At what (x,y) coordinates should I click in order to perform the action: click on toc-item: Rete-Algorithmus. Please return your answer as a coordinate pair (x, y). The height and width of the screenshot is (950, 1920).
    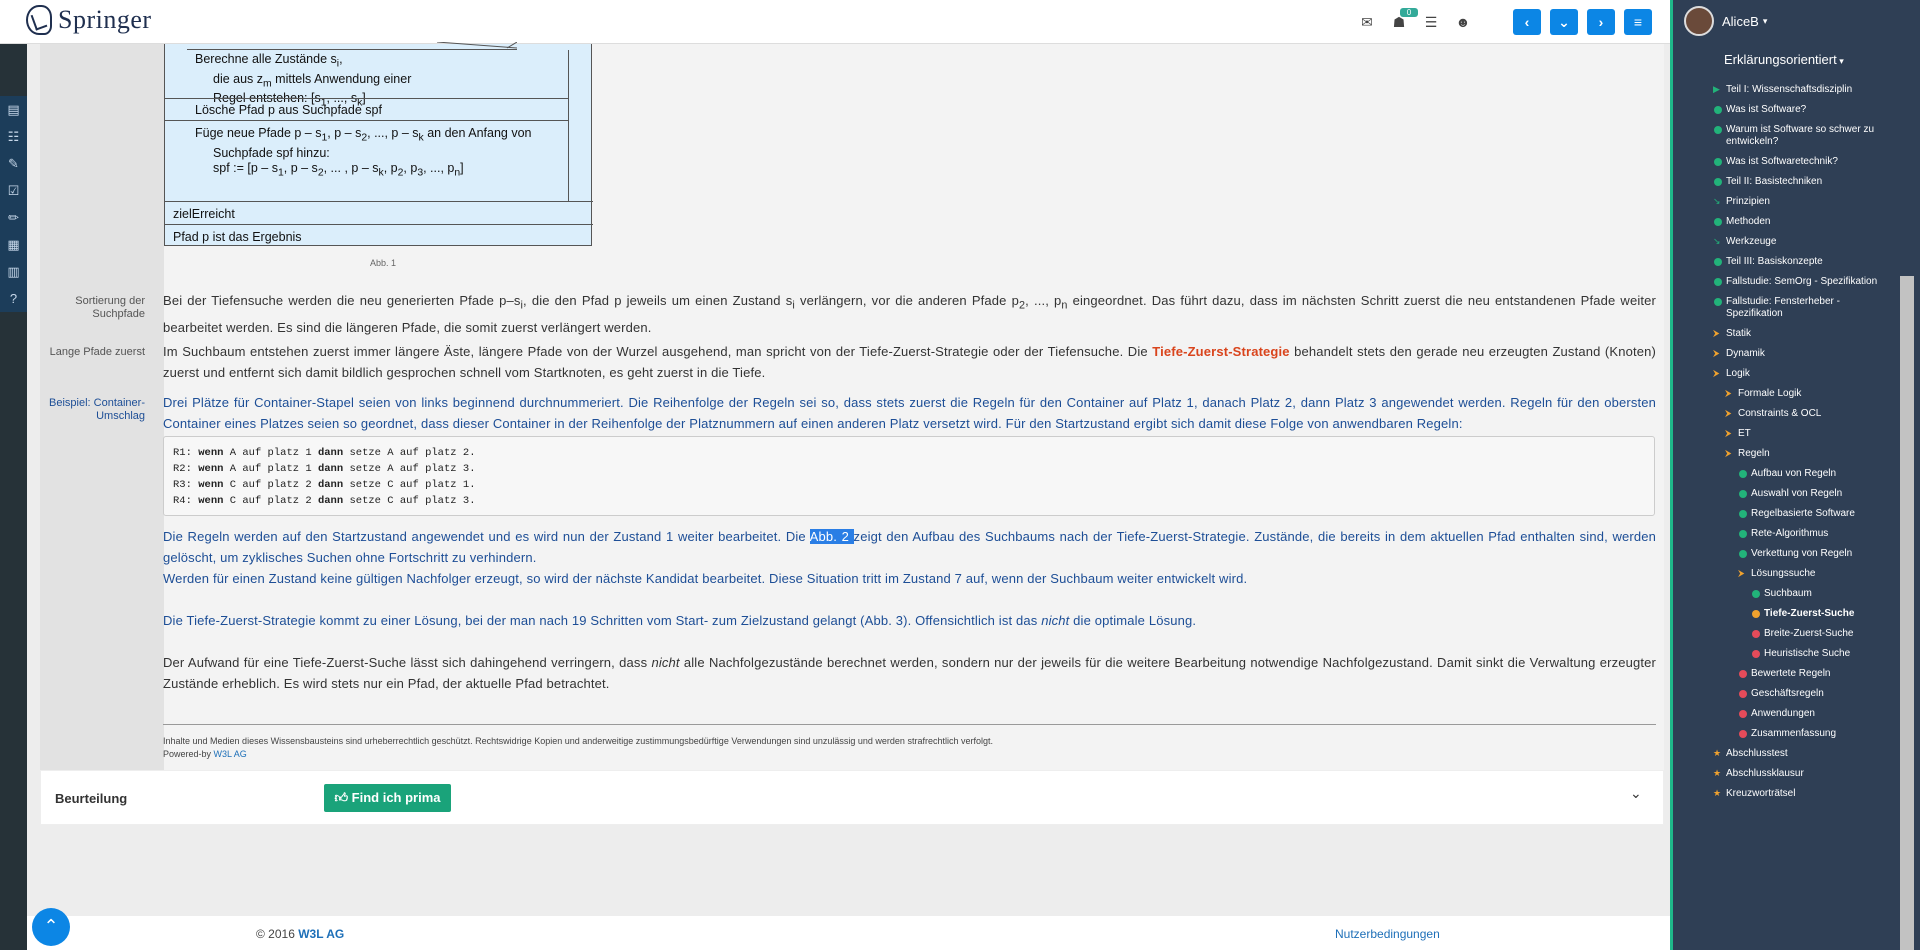
    Looking at the image, I should click on (1817, 534).